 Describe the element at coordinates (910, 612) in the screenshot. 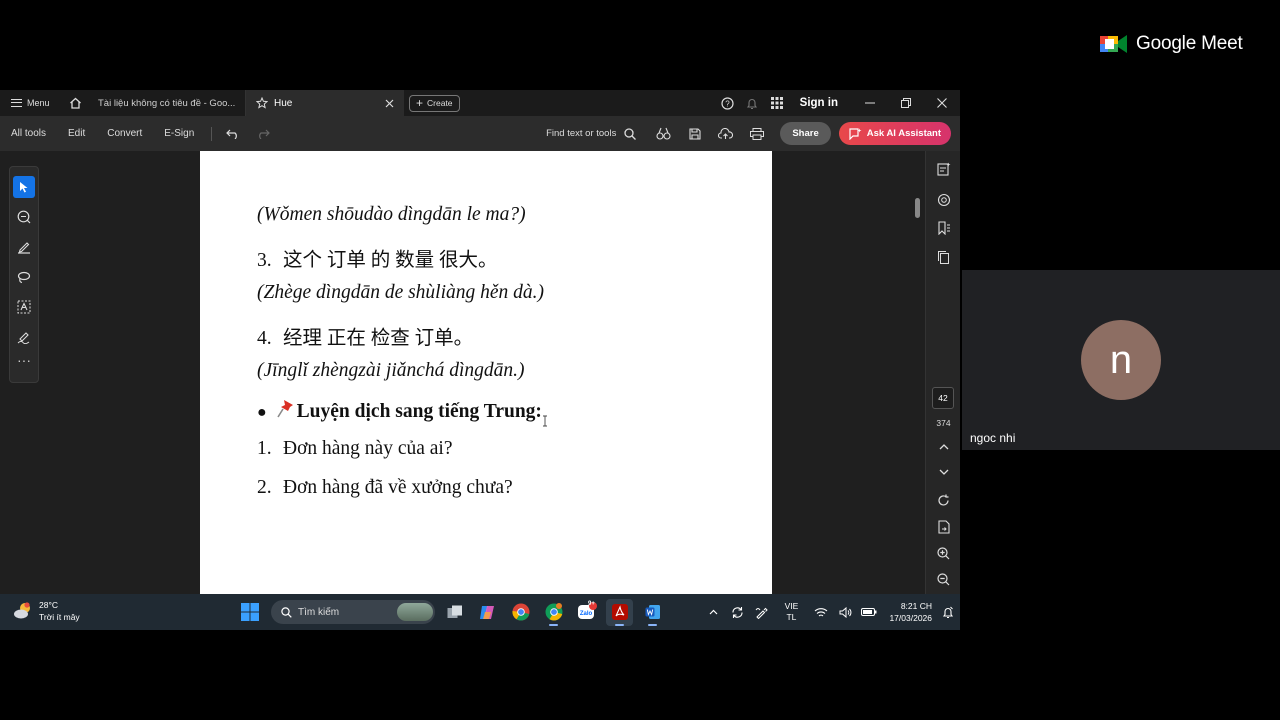

I see `system-clock: 8:21 CH 17/03/2026` at that location.